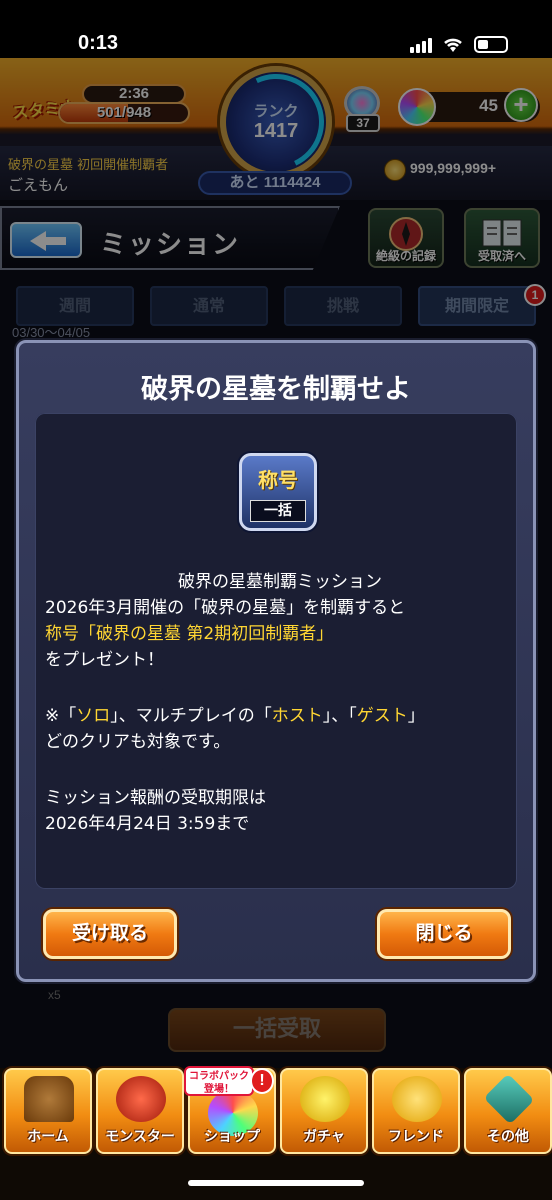 Image resolution: width=552 pixels, height=1200 pixels. I want to click on status-icons, so click(459, 44).